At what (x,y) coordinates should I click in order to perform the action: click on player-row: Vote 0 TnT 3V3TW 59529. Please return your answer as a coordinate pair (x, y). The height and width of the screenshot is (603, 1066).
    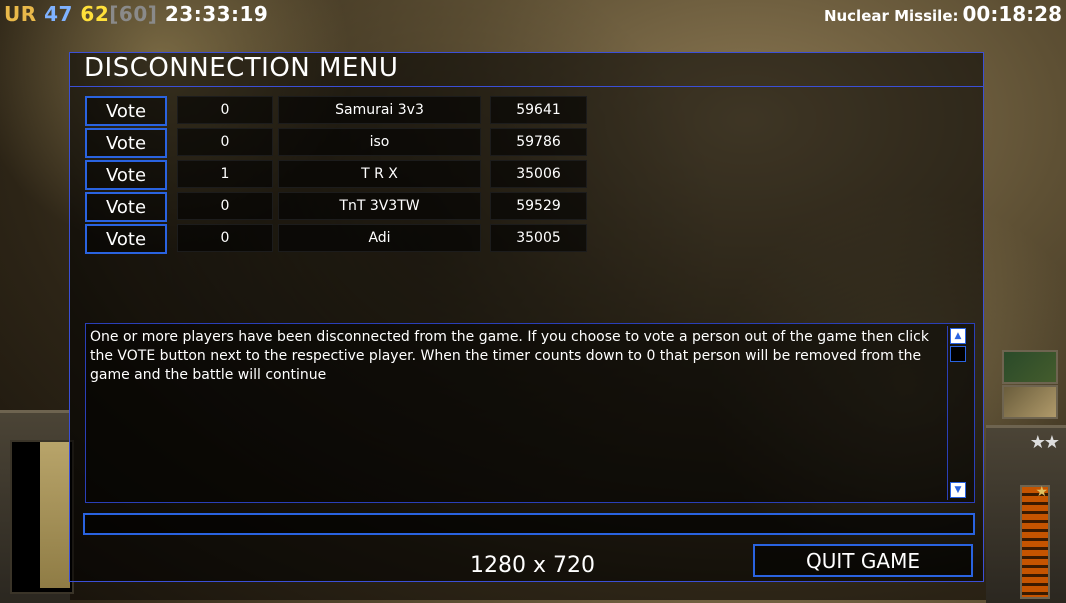
    Looking at the image, I should click on (336, 207).